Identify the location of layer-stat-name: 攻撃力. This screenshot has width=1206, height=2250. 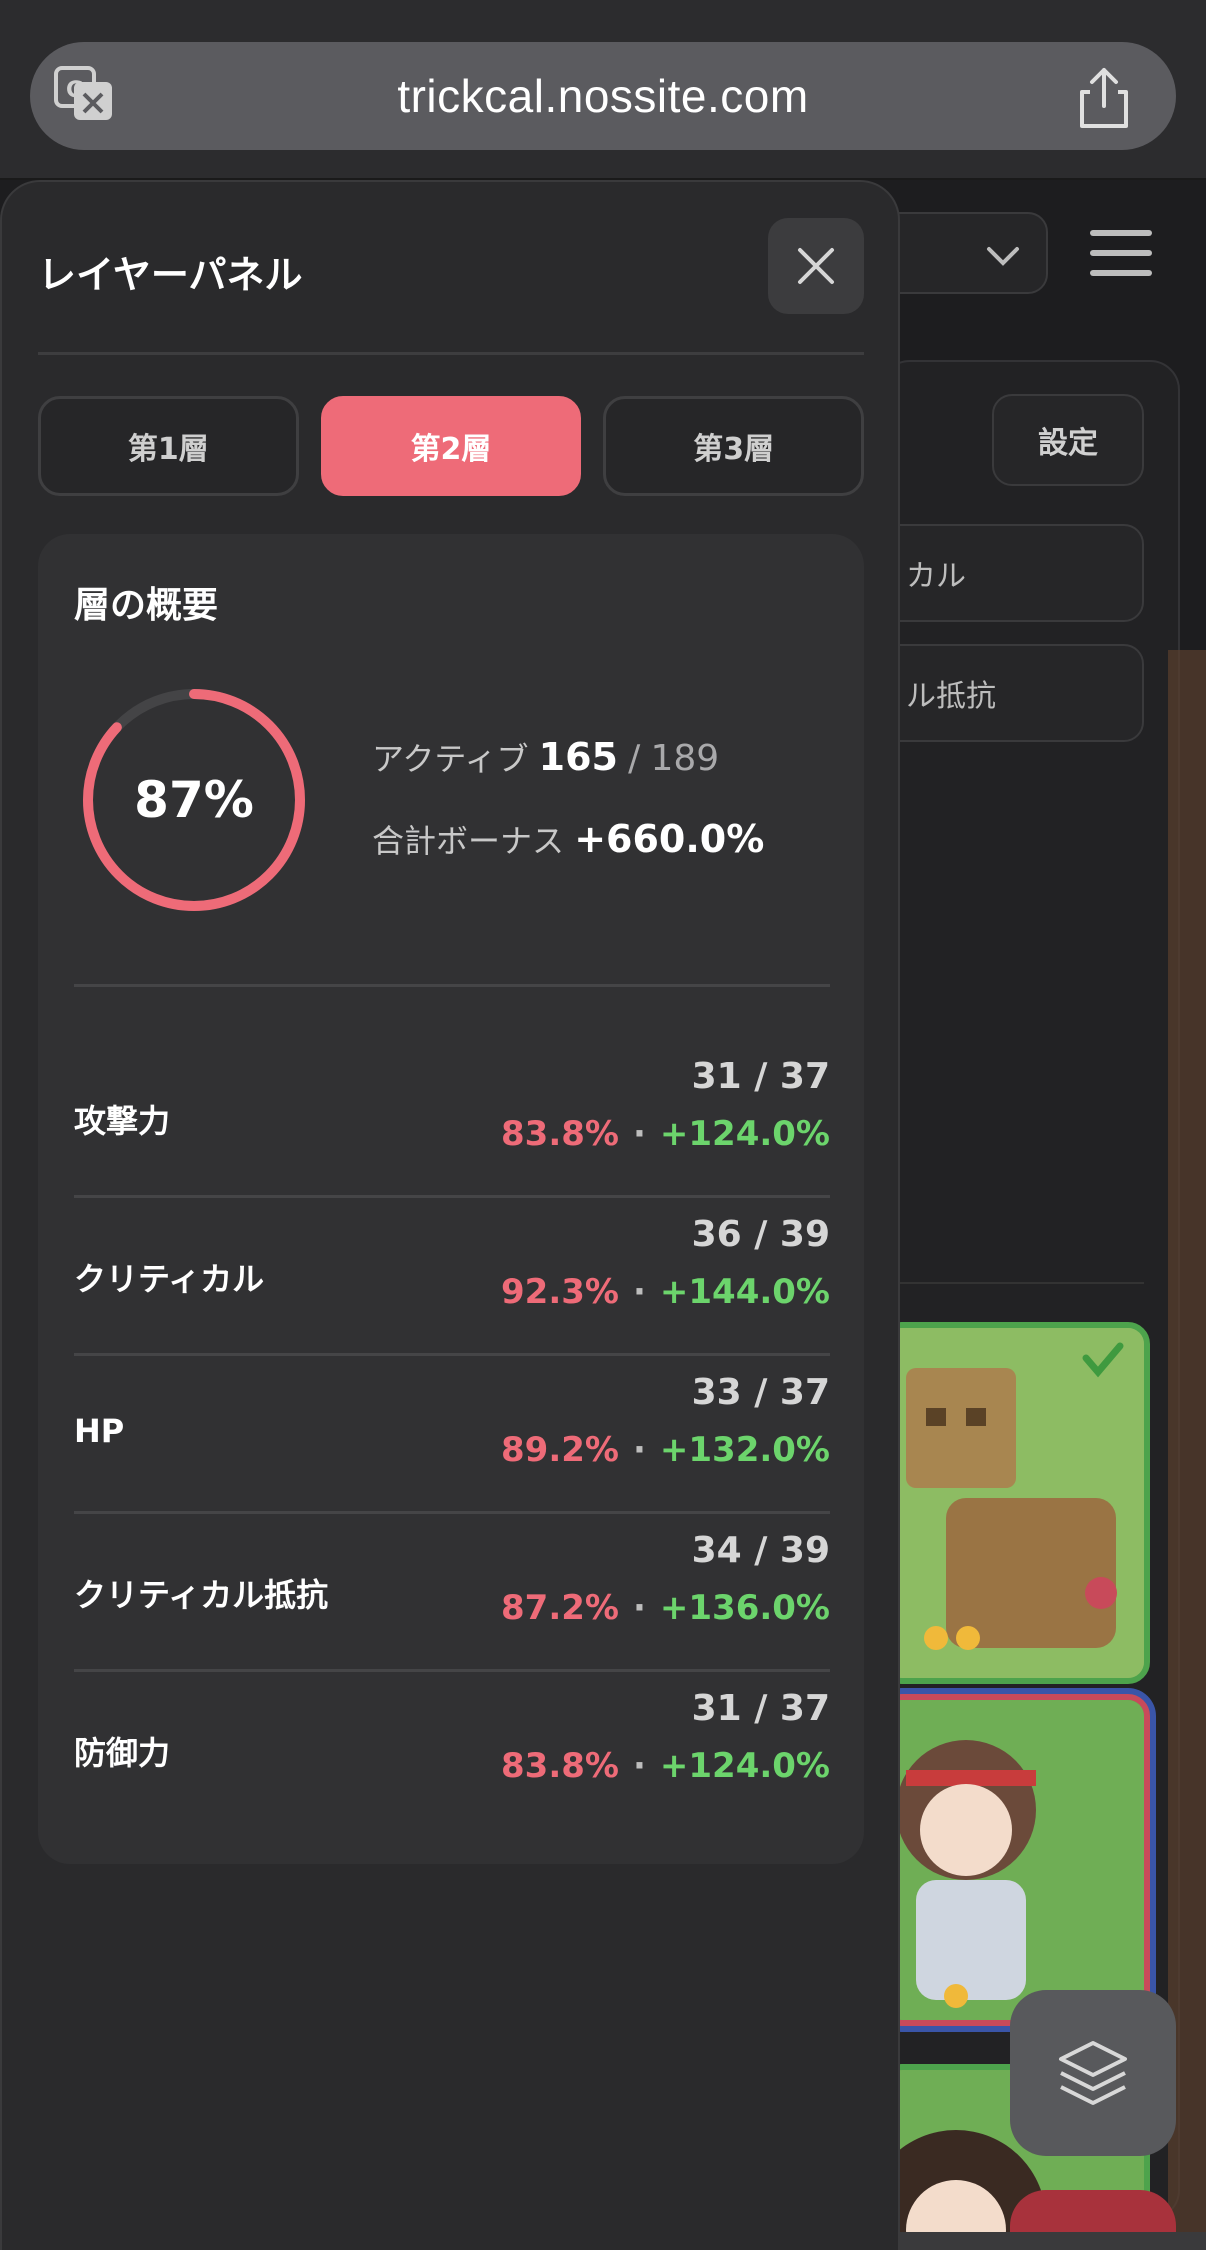
(122, 1121).